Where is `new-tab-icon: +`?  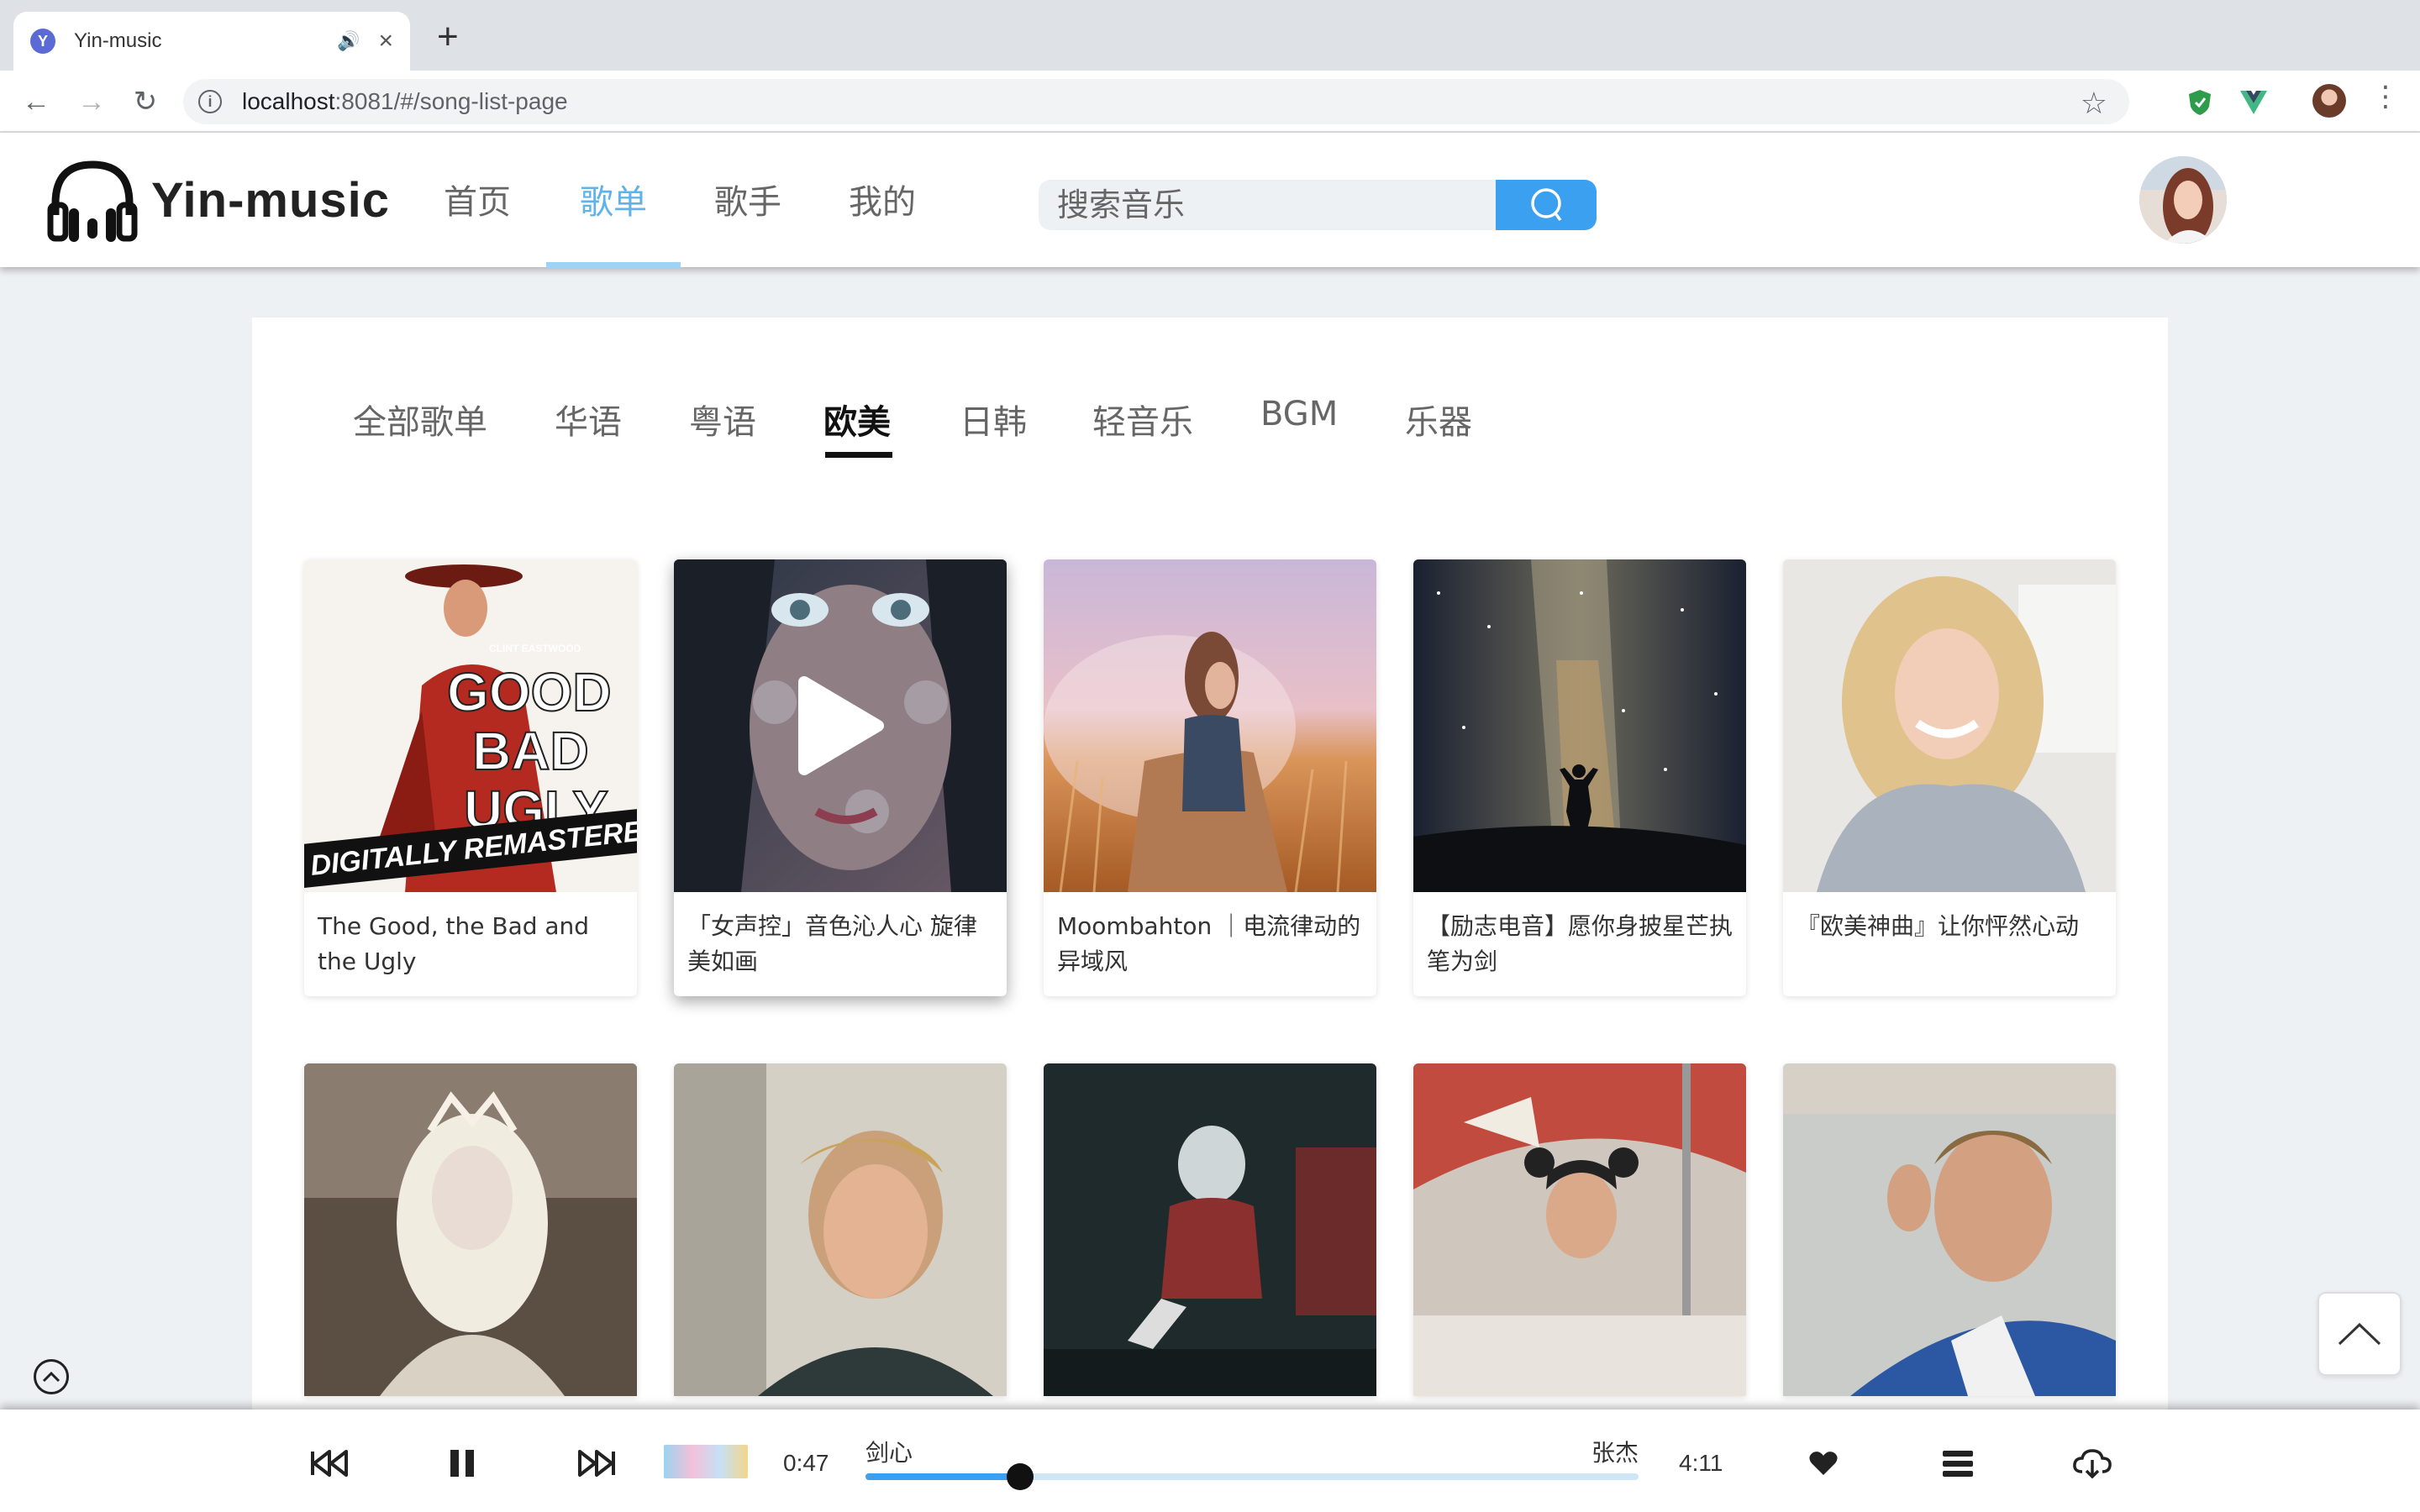 new-tab-icon: + is located at coordinates (448, 36).